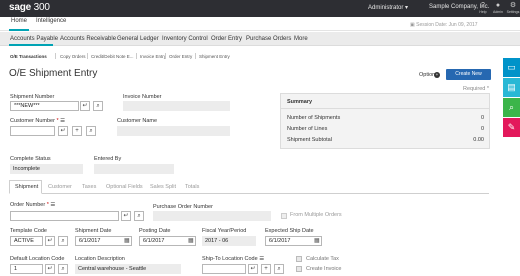 The image size is (520, 276). What do you see at coordinates (266, 269) in the screenshot?
I see `ship-to-add-button: +` at bounding box center [266, 269].